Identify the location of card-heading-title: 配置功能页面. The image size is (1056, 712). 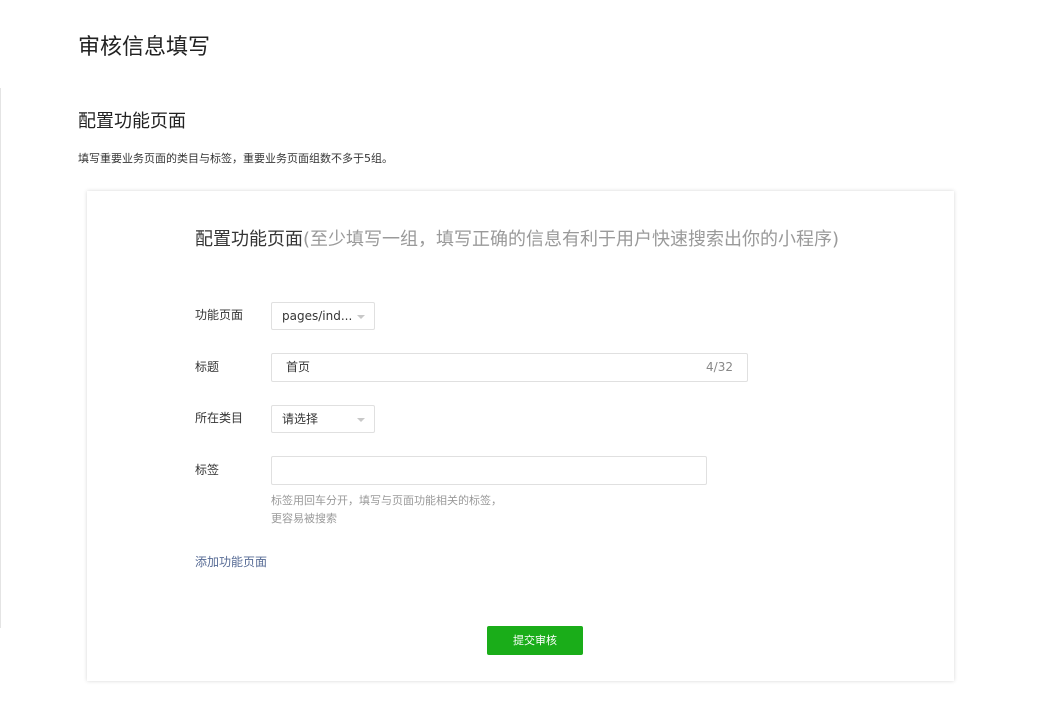
(249, 239).